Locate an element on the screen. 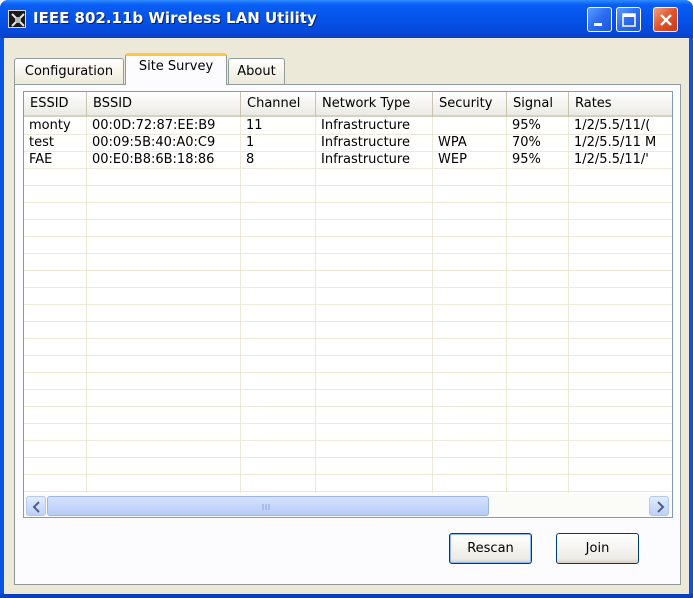 This screenshot has height=598, width=693. column-header-bssid: BSSID is located at coordinates (164, 104).